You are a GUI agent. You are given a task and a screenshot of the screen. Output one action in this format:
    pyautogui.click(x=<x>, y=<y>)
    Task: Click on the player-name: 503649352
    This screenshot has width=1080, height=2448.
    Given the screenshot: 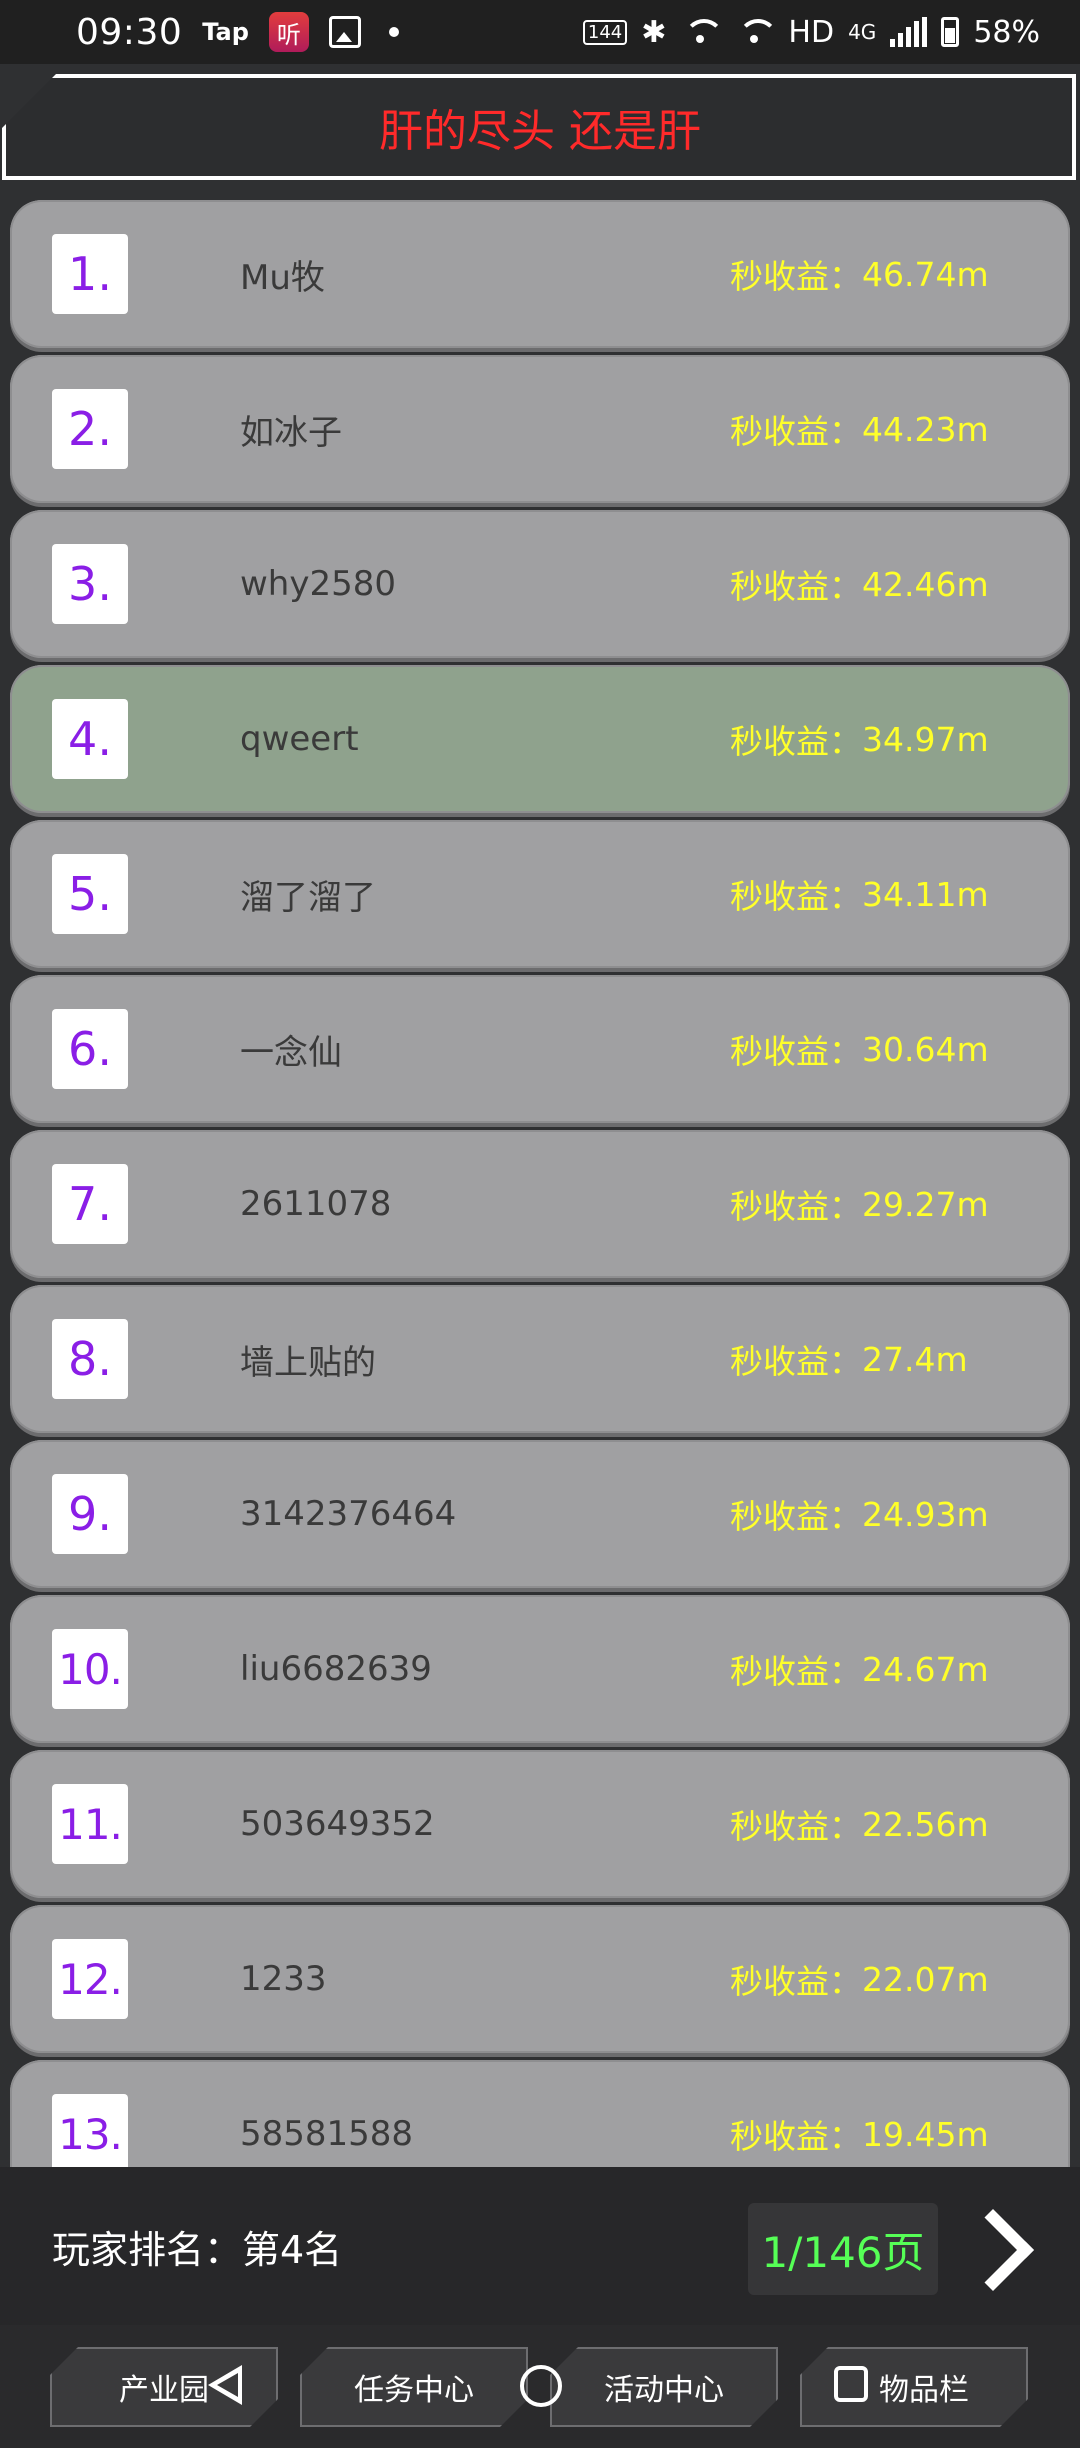 What is the action you would take?
    pyautogui.click(x=337, y=1824)
    